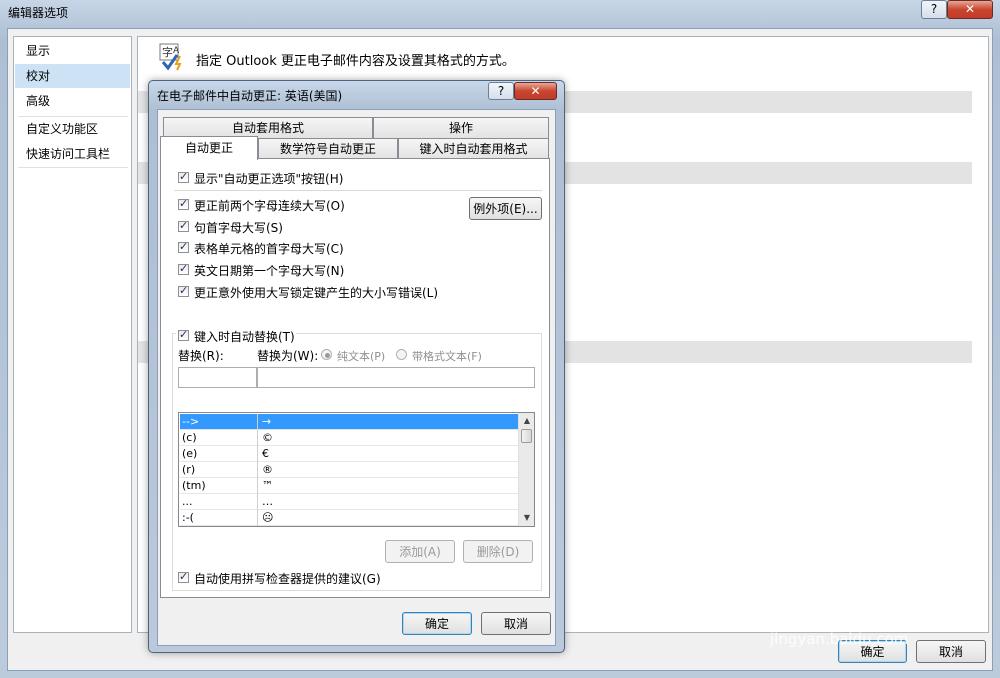 Image resolution: width=1000 pixels, height=678 pixels. Describe the element at coordinates (38, 13) in the screenshot. I see `window-title: 编辑器选项` at that location.